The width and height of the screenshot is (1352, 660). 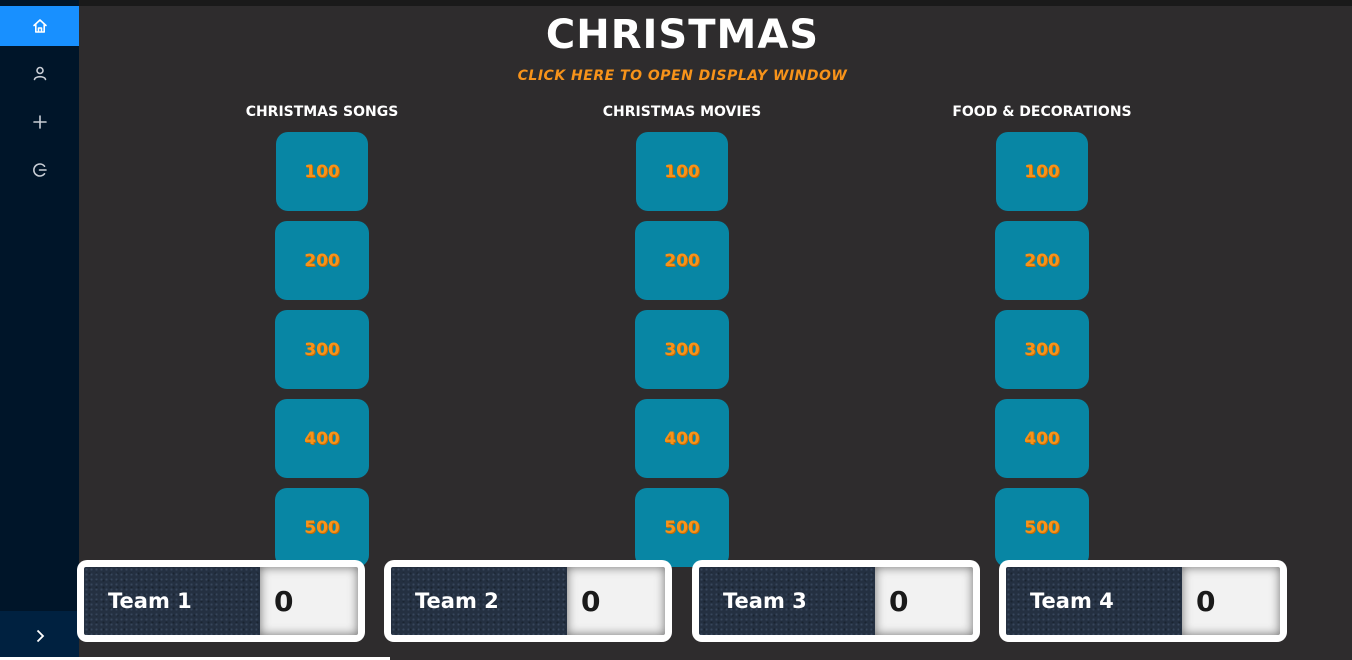 I want to click on team-card: Team 2 0, so click(x=528, y=601).